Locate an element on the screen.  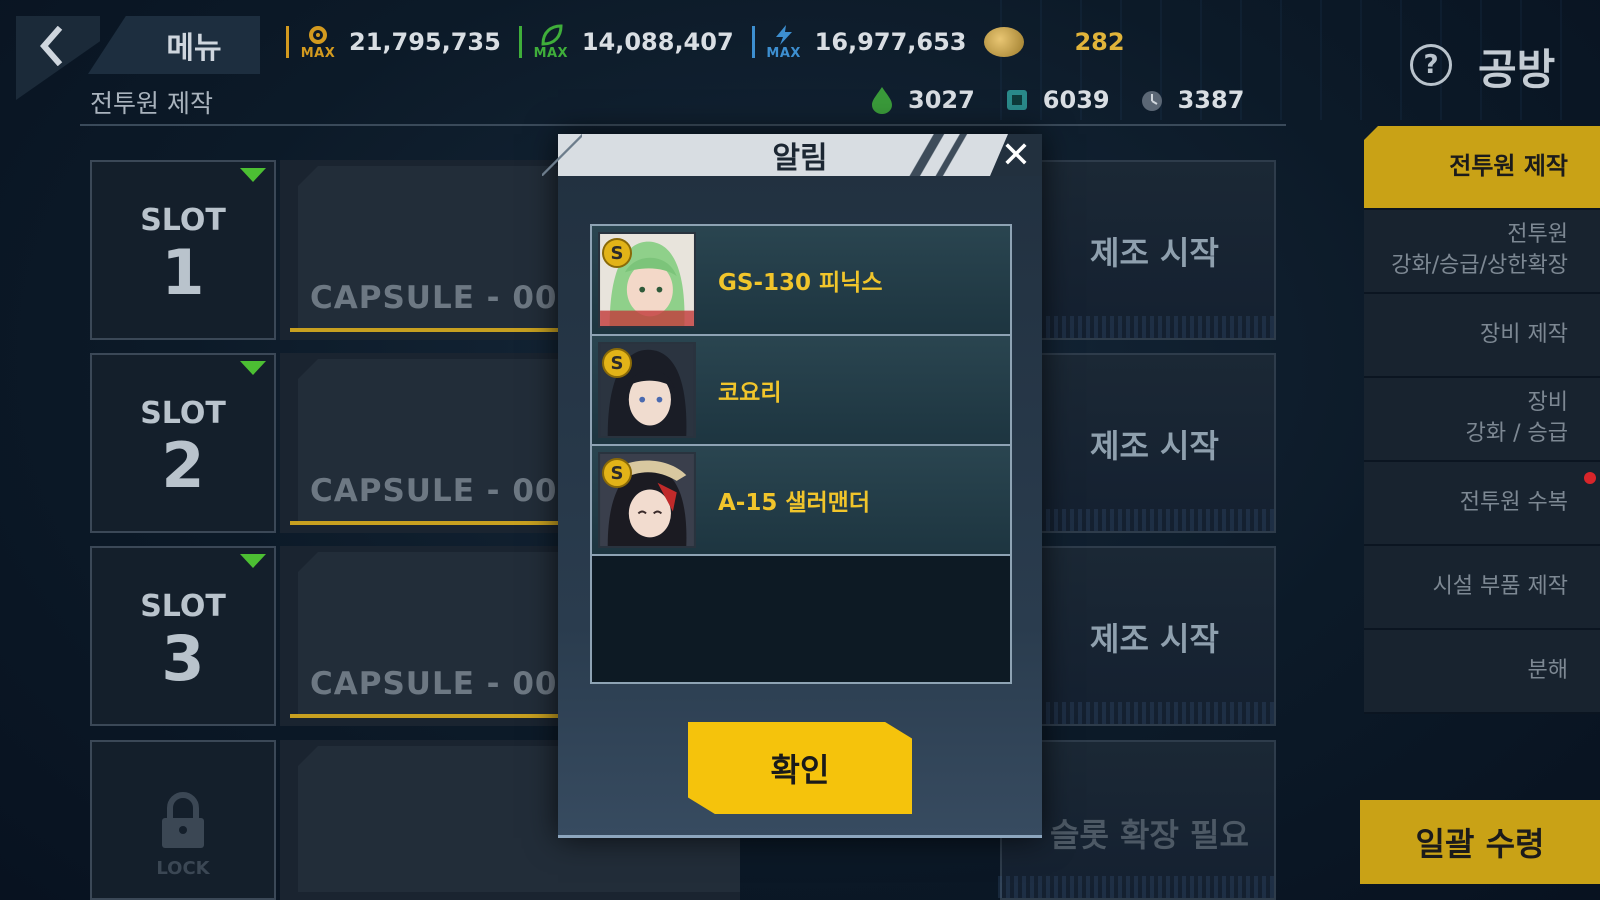
modal-title: 알림 is located at coordinates (800, 158).